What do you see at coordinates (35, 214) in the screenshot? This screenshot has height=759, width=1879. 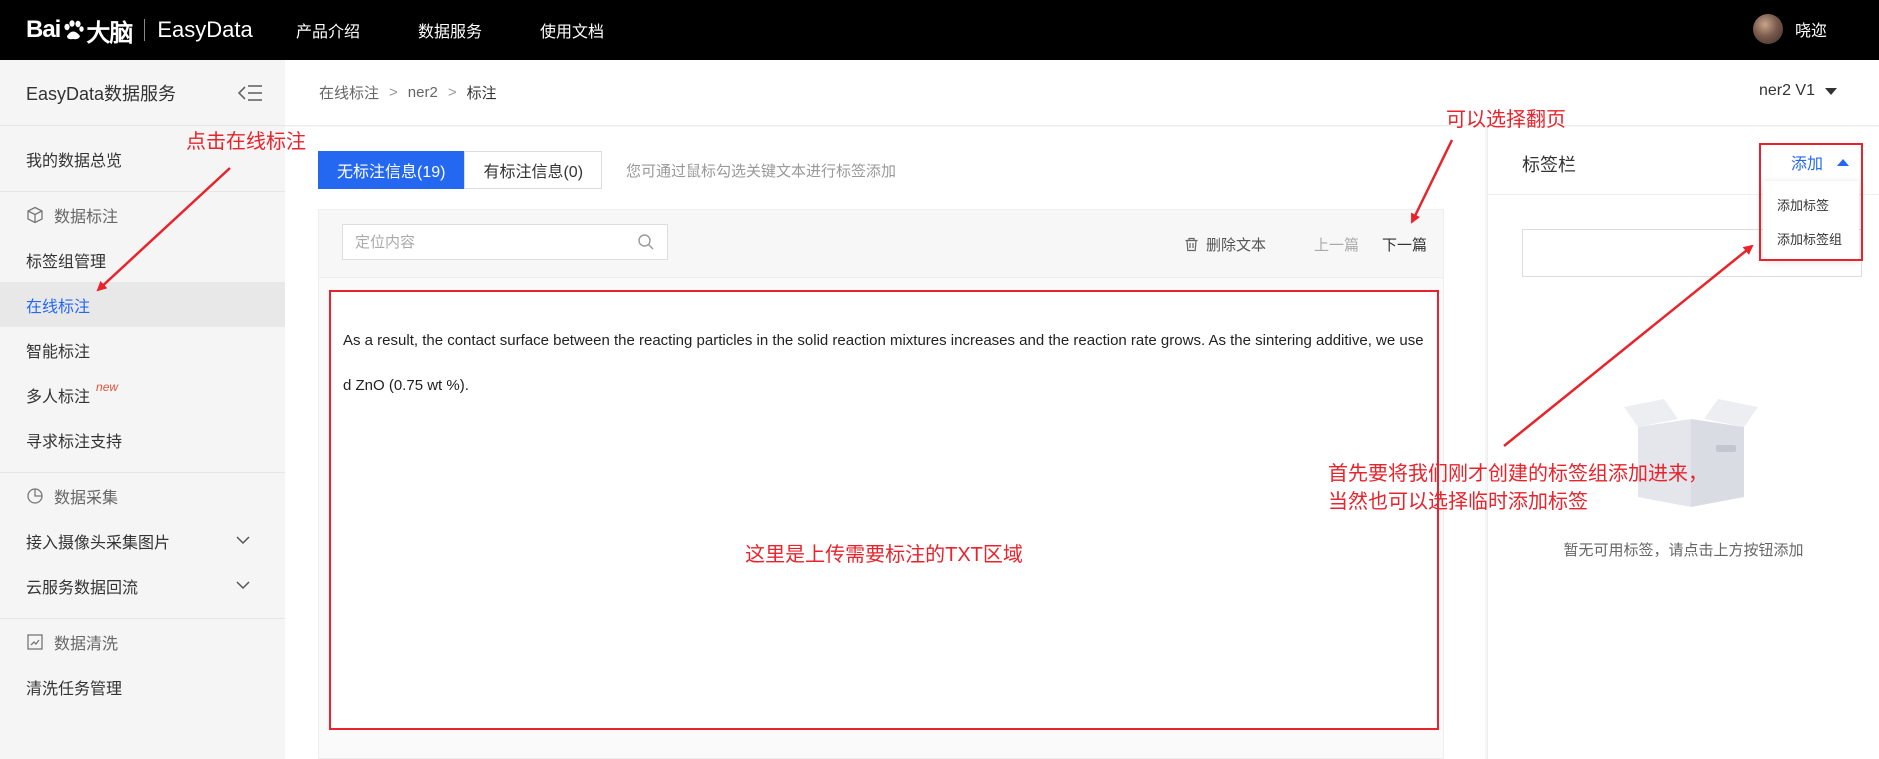 I see `cube-icon` at bounding box center [35, 214].